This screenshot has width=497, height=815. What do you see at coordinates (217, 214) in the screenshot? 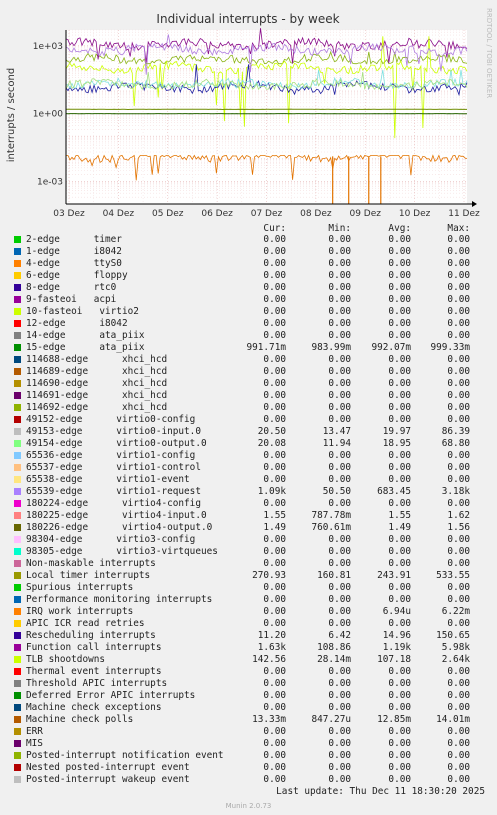
I see `x-tick-label: 06 Dez` at bounding box center [217, 214].